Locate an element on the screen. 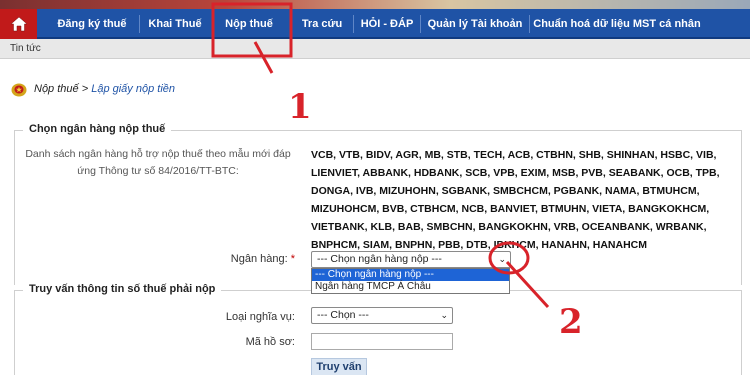 This screenshot has width=750, height=375. nav-quan-ly-tai-khoan: Quản lý Tài khoản is located at coordinates (475, 24).